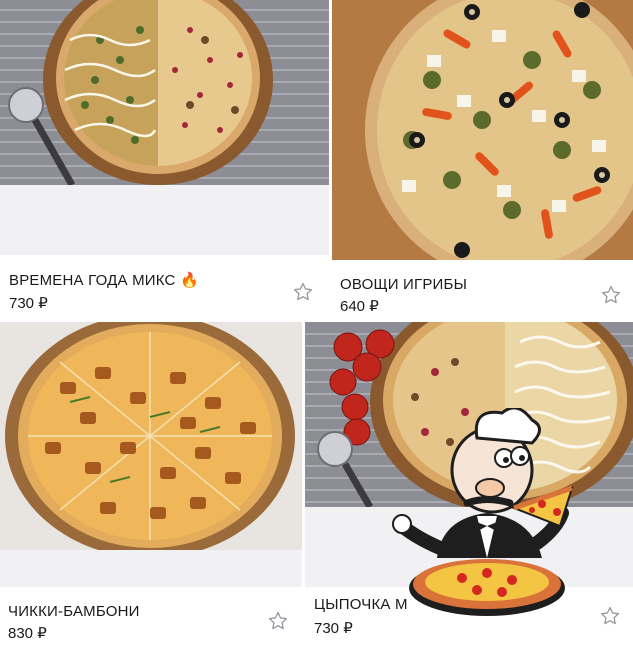  I want to click on chef-pizza-icon, so click(492, 513).